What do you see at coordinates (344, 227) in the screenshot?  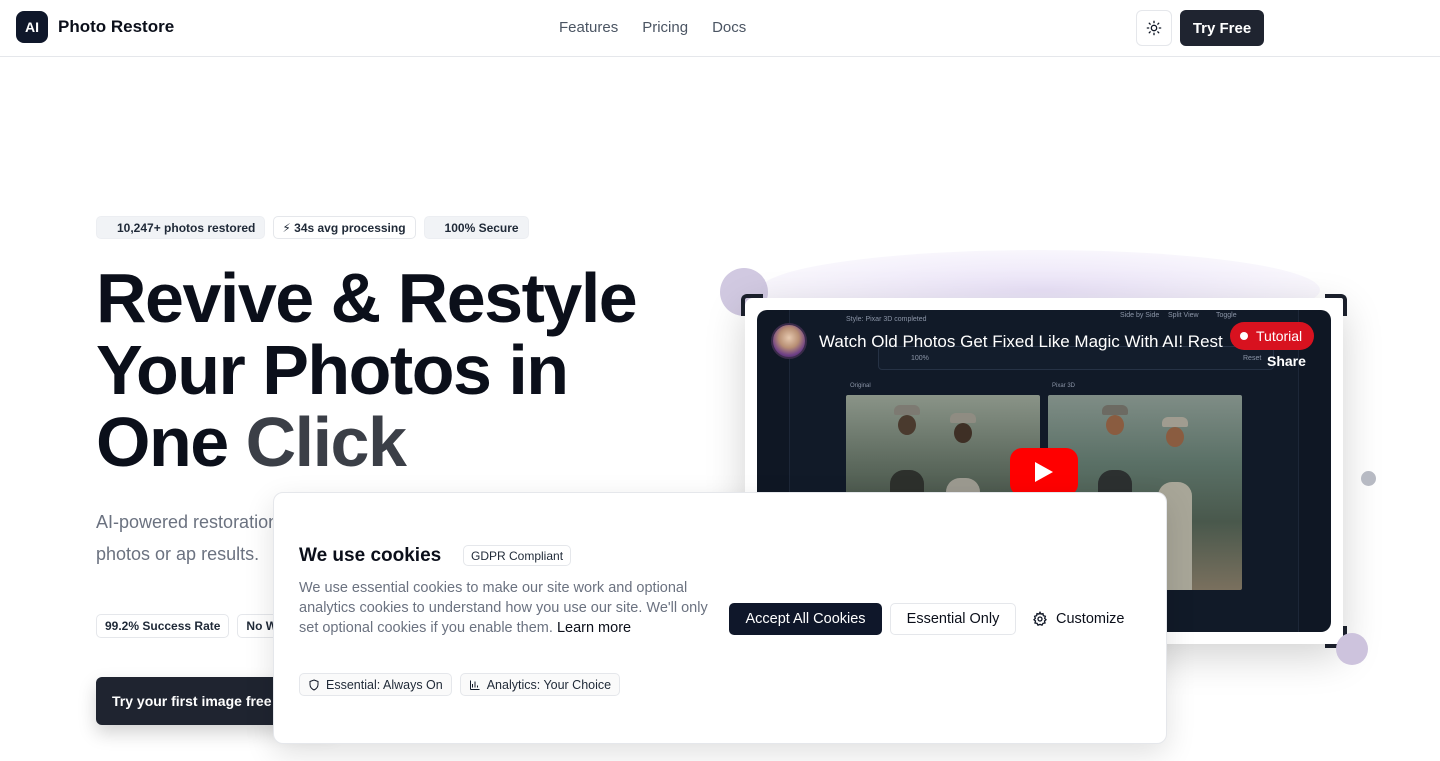 I see `stat-avg-processing: ⚡ 34s avg processing` at bounding box center [344, 227].